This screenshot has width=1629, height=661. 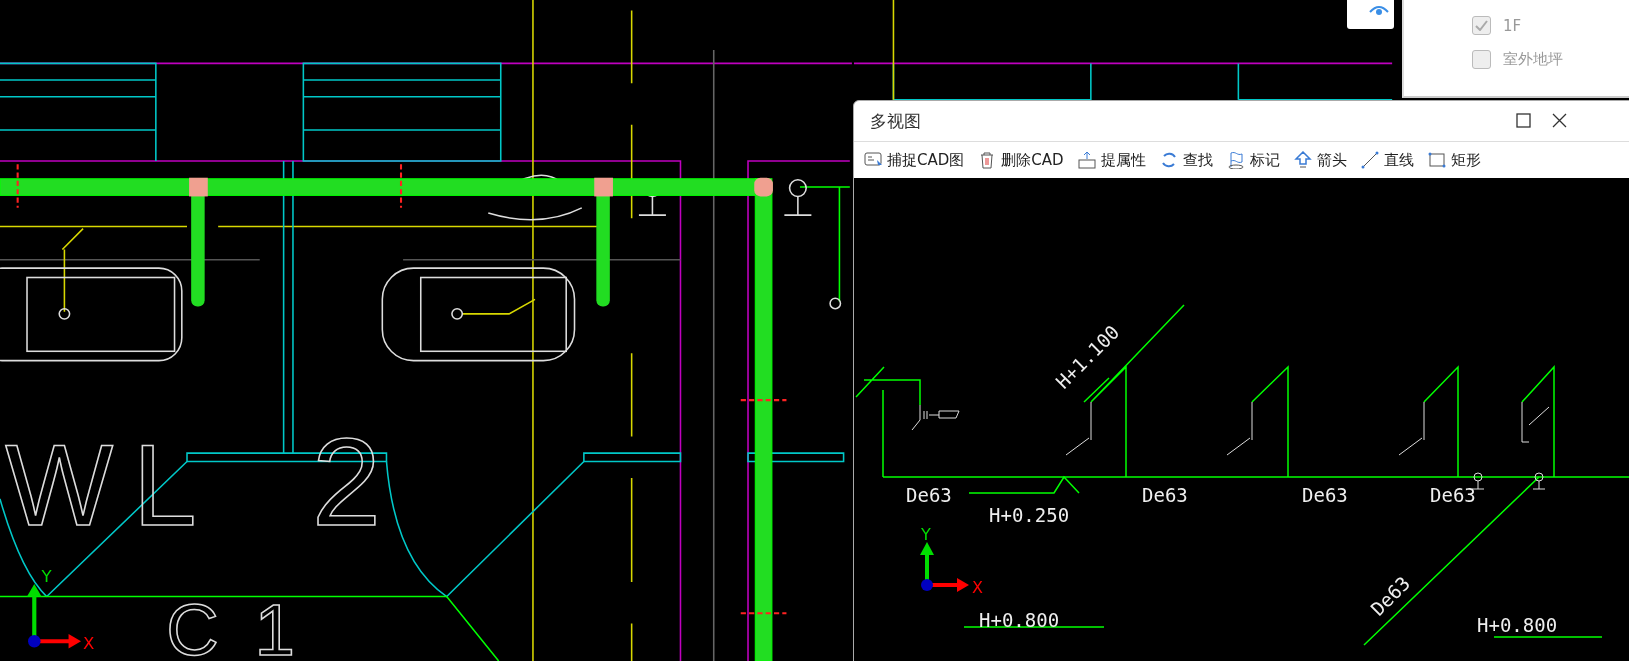 I want to click on toolbar-button: 查找, so click(x=1186, y=160).